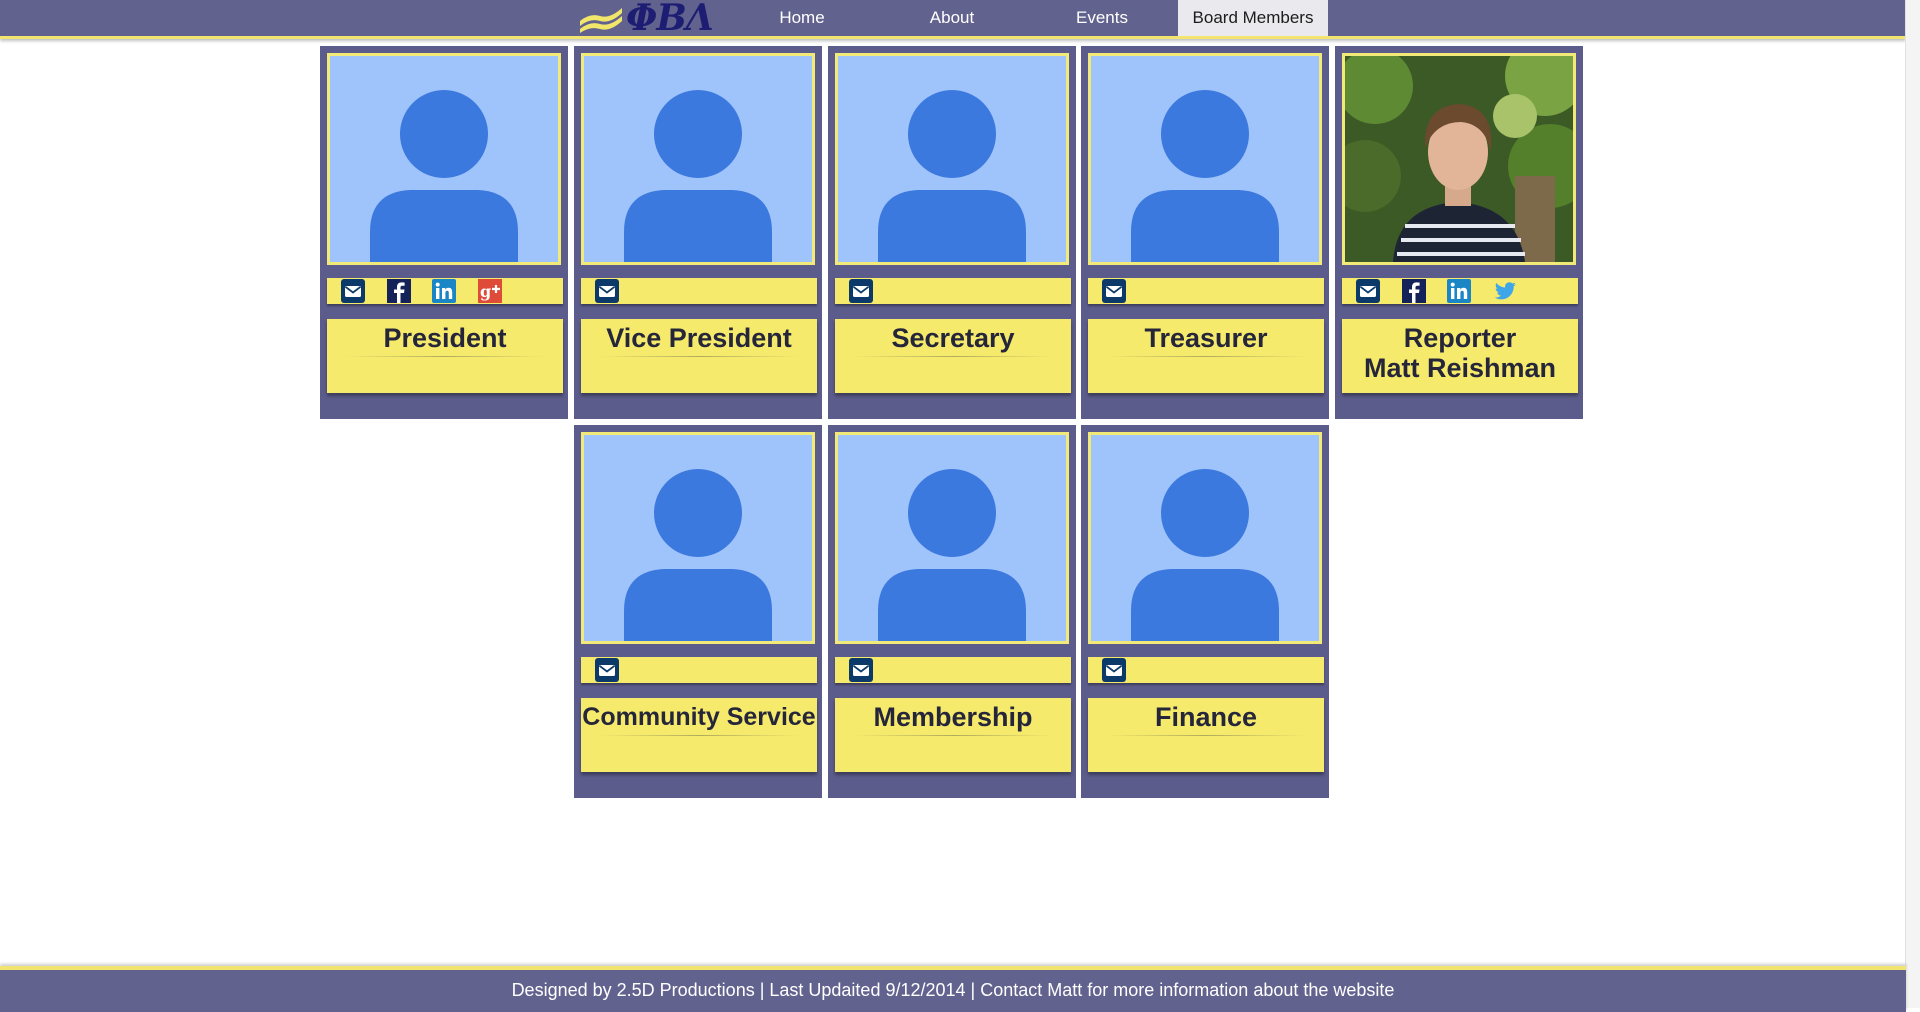  I want to click on board-card-vice-president: Vice President, so click(698, 232).